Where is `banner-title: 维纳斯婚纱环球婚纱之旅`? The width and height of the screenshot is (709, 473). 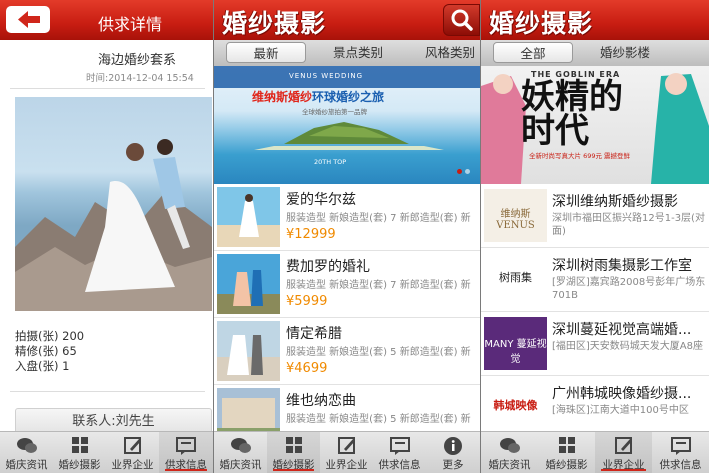
banner-title: 维纳斯婚纱环球婚纱之旅 is located at coordinates (318, 97).